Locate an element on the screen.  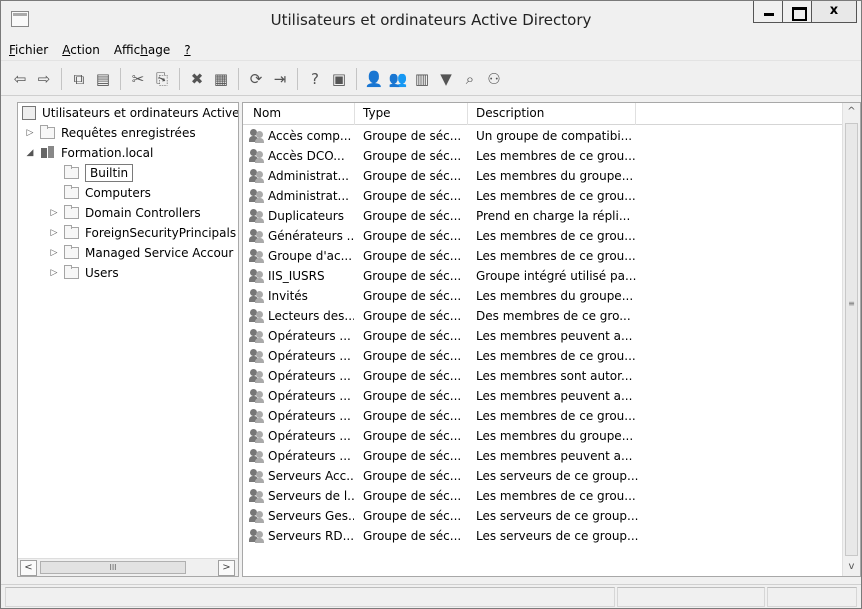
tree-item-domain: ◢ Formation.local is located at coordinates (88, 153).